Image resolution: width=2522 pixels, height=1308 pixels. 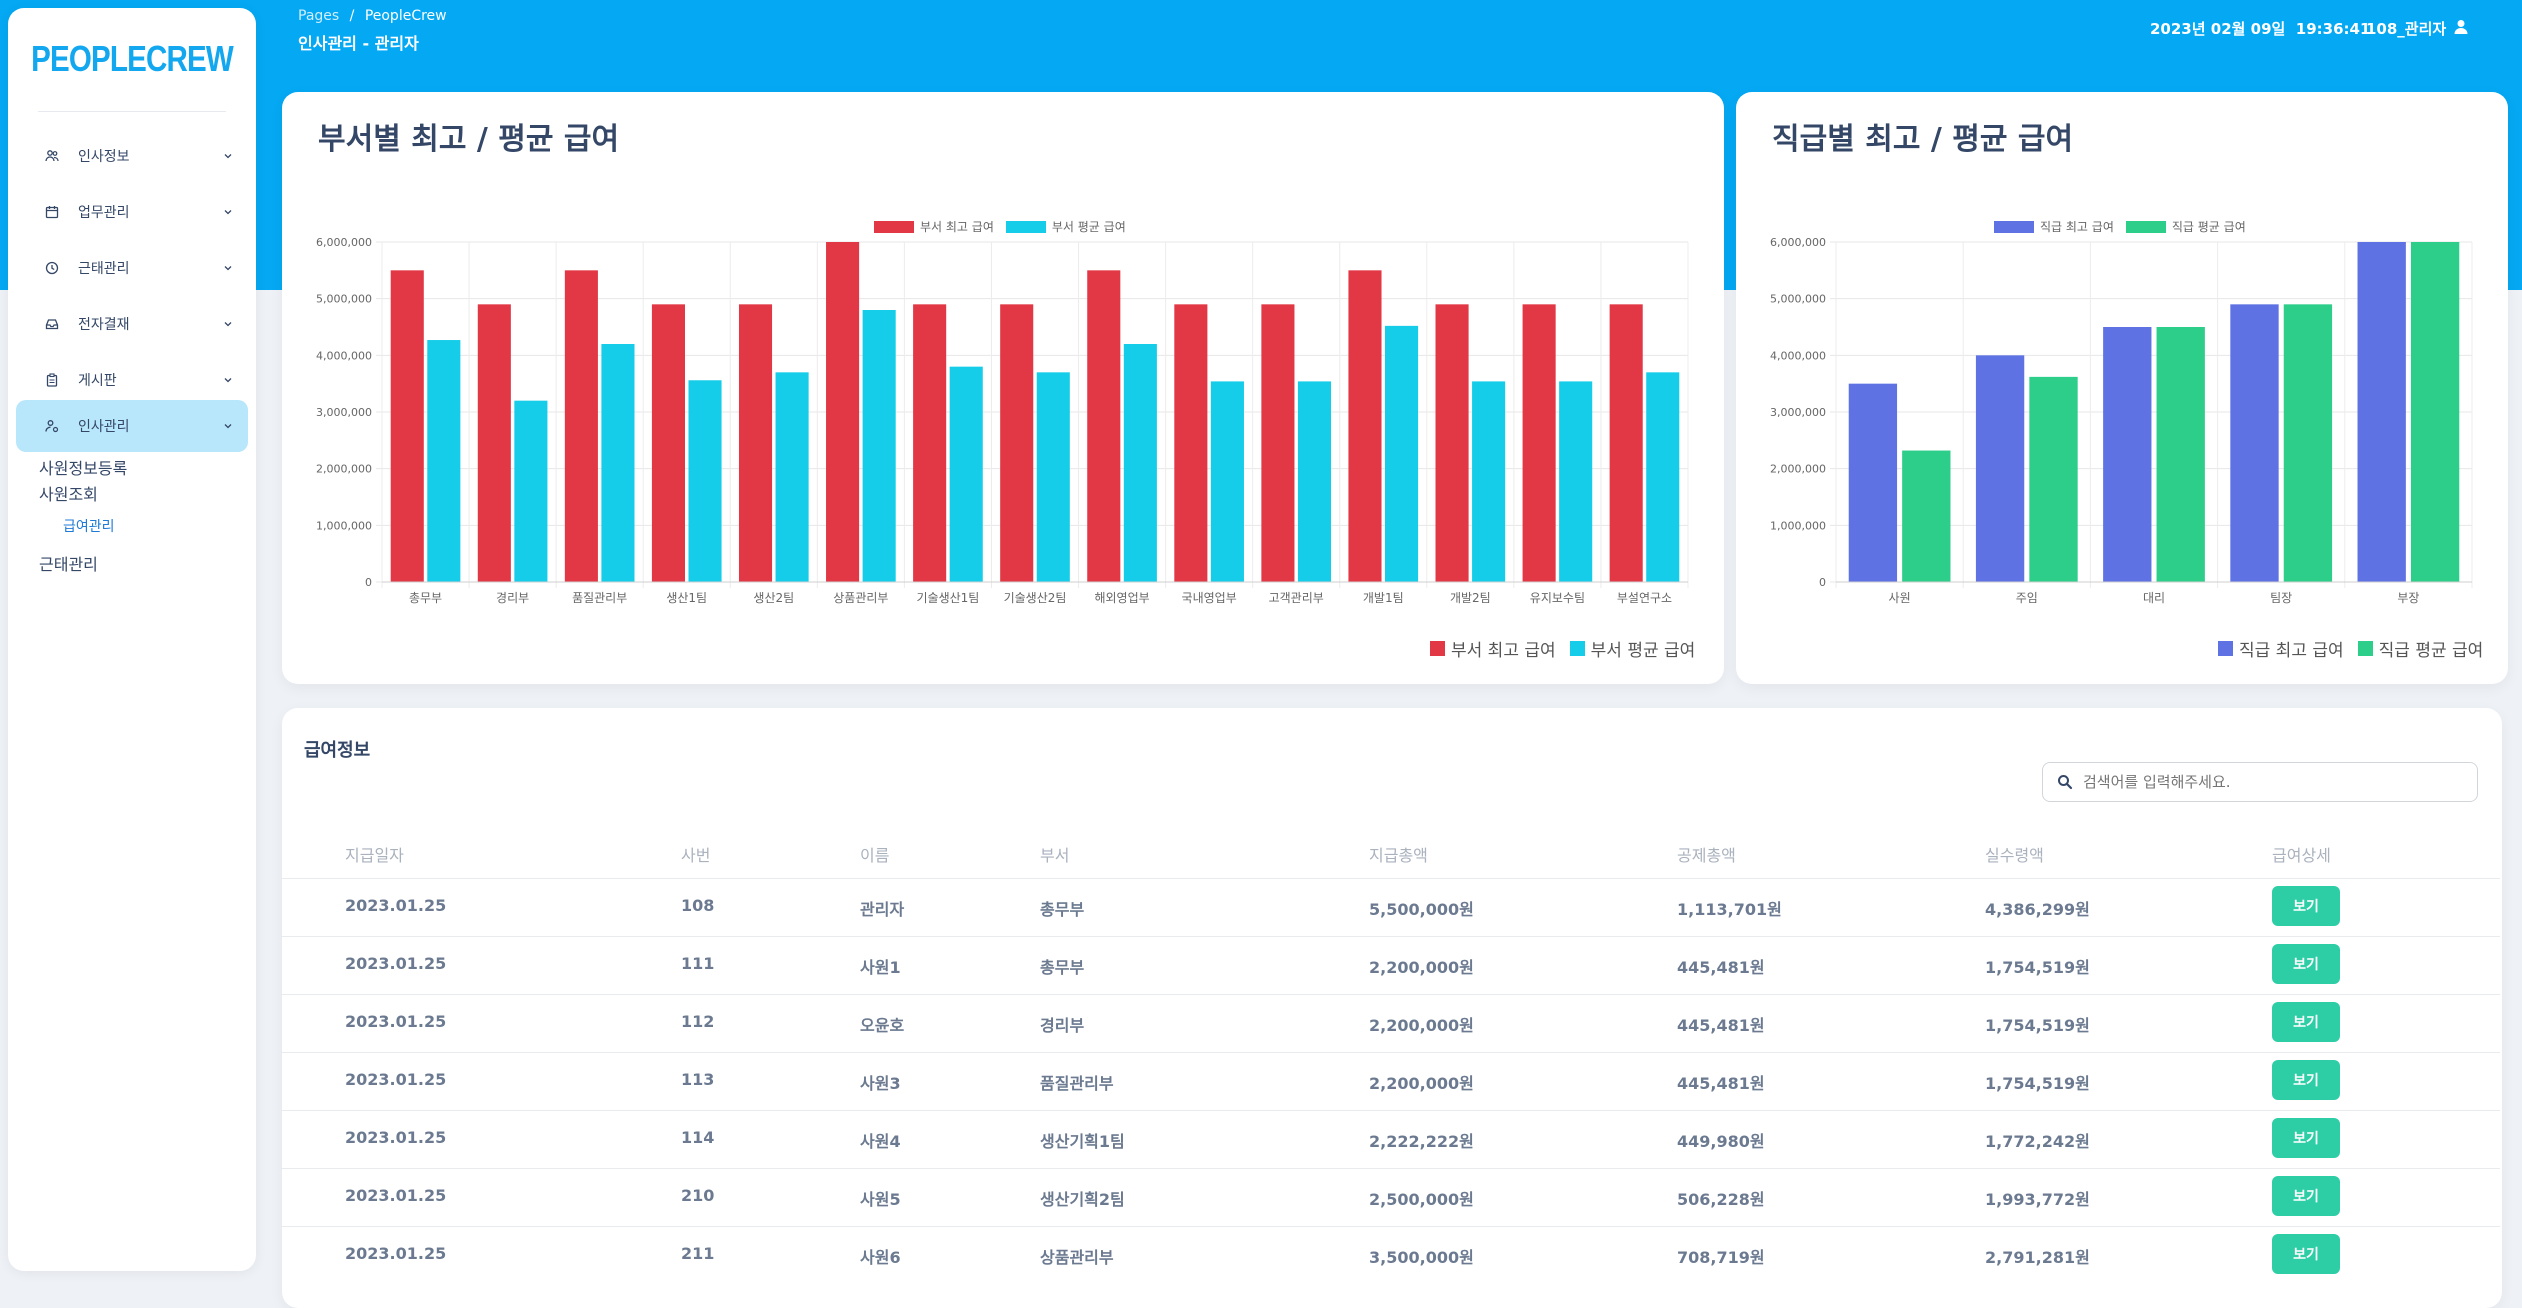 I want to click on x-tick-label: 해외영업부, so click(x=1121, y=598).